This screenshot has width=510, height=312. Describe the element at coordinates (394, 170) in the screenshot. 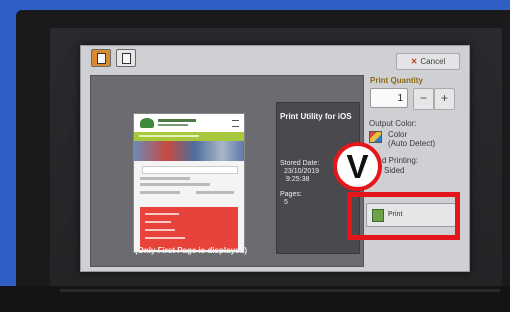

I see `sided-printing-value: Sided` at that location.